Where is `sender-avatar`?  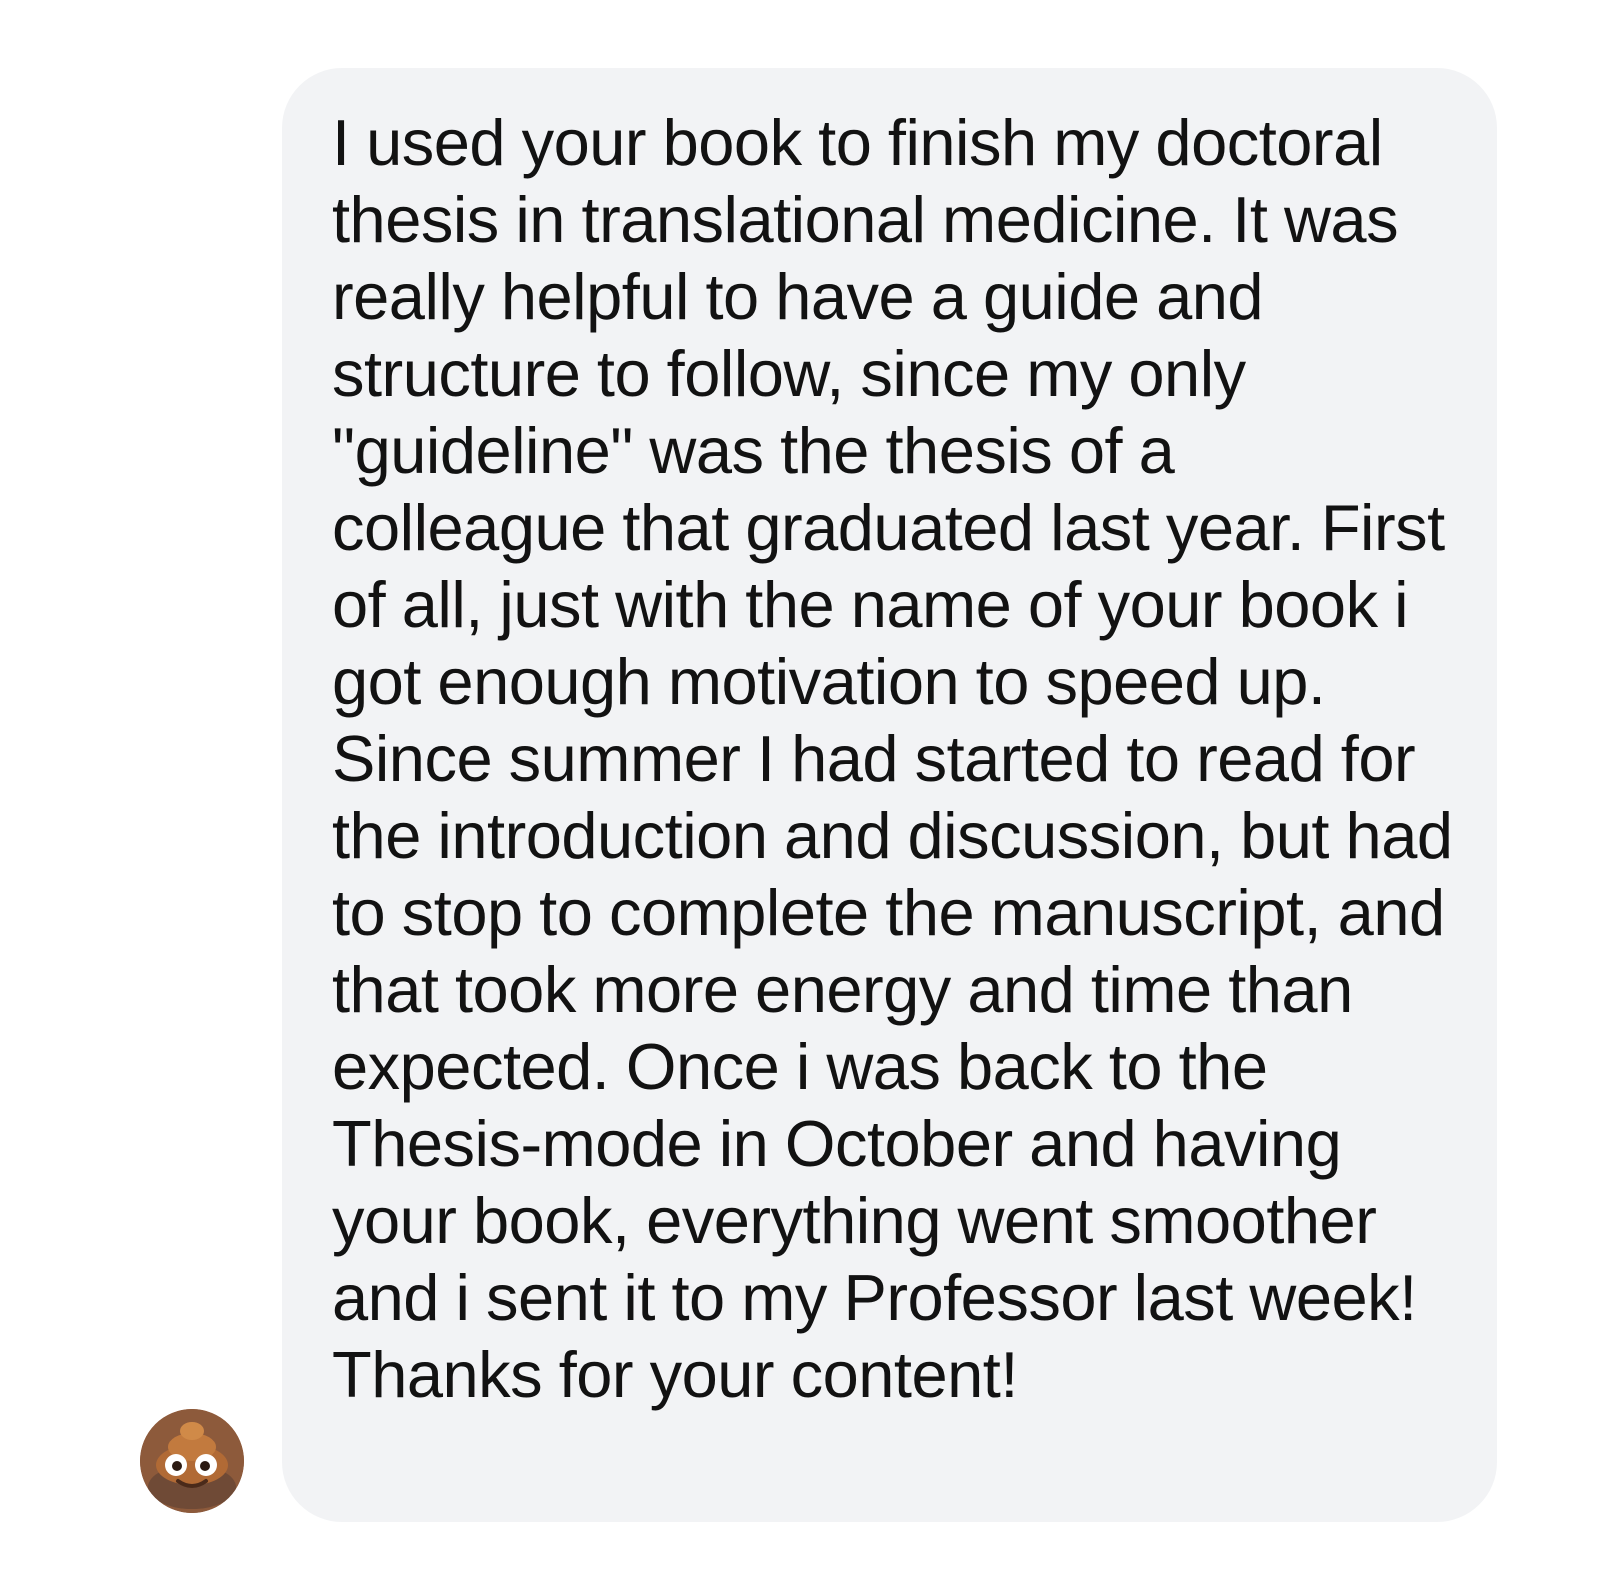 sender-avatar is located at coordinates (192, 1461).